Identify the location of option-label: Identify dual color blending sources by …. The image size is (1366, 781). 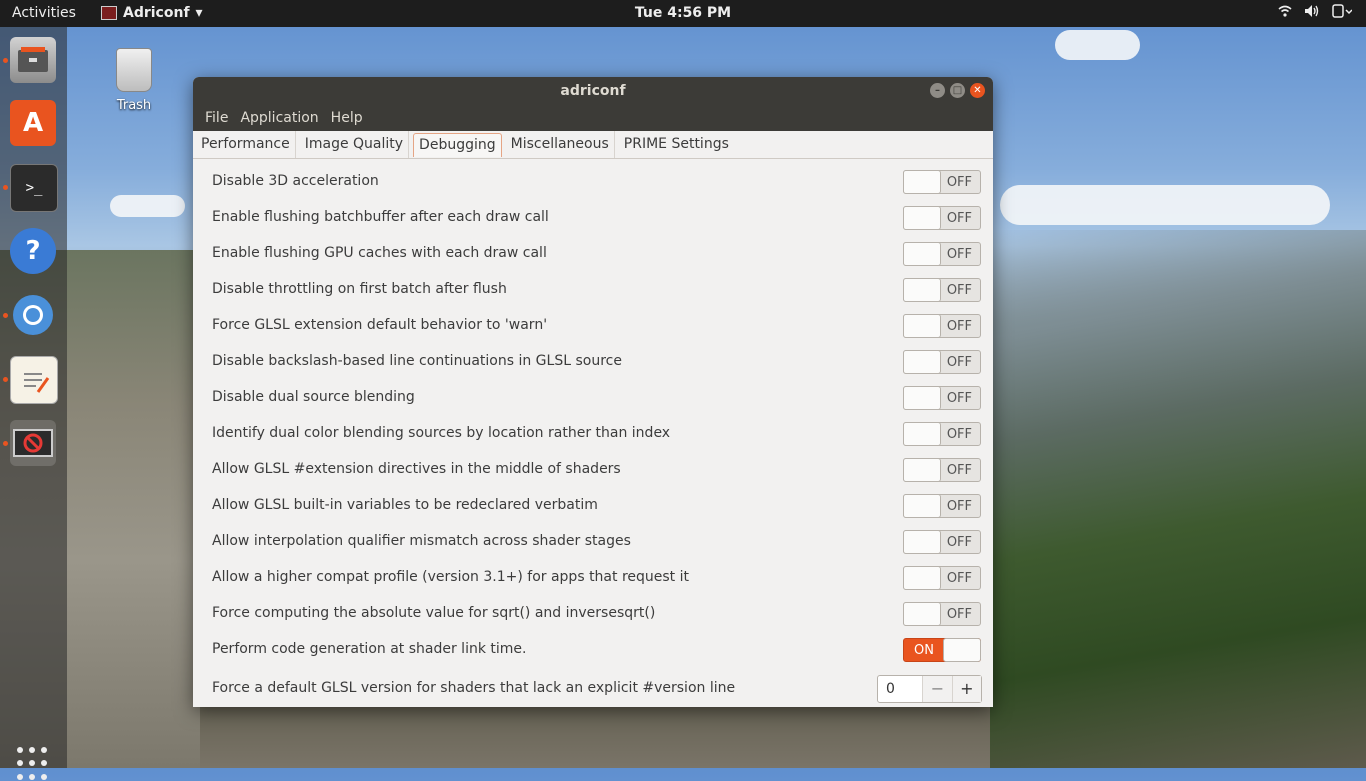
(441, 433).